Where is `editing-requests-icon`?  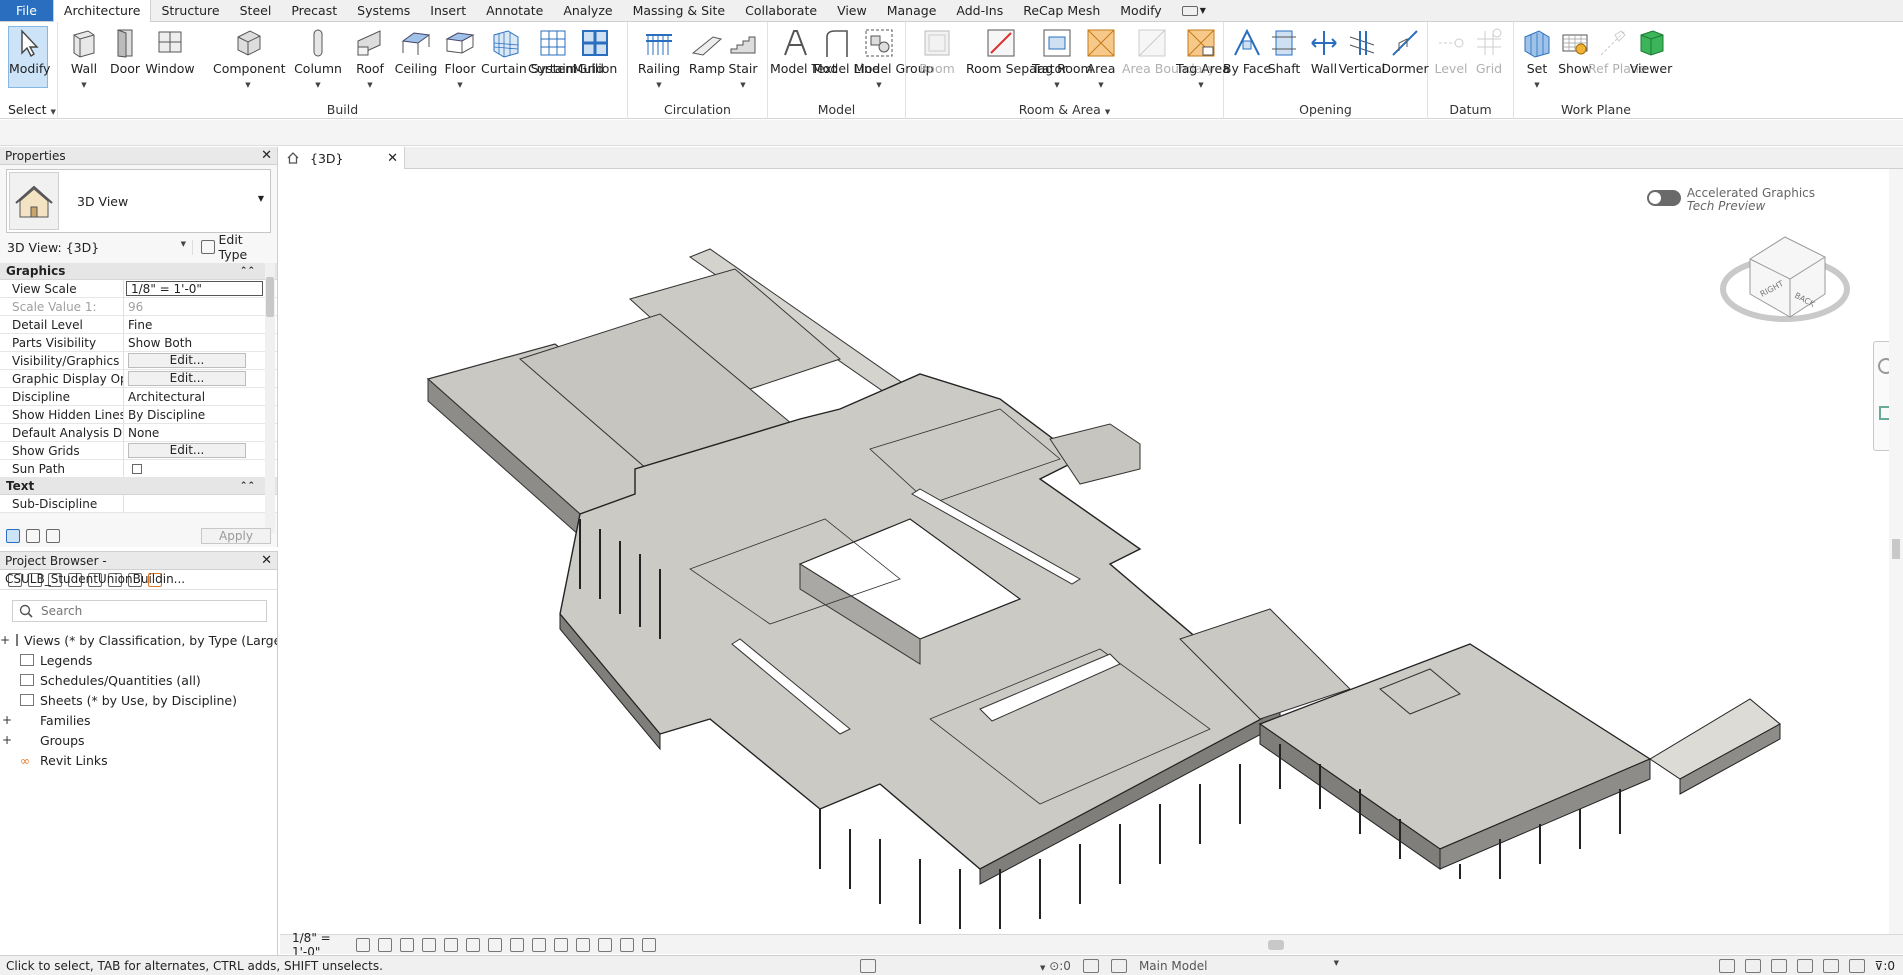
editing-requests-icon is located at coordinates (1090, 965).